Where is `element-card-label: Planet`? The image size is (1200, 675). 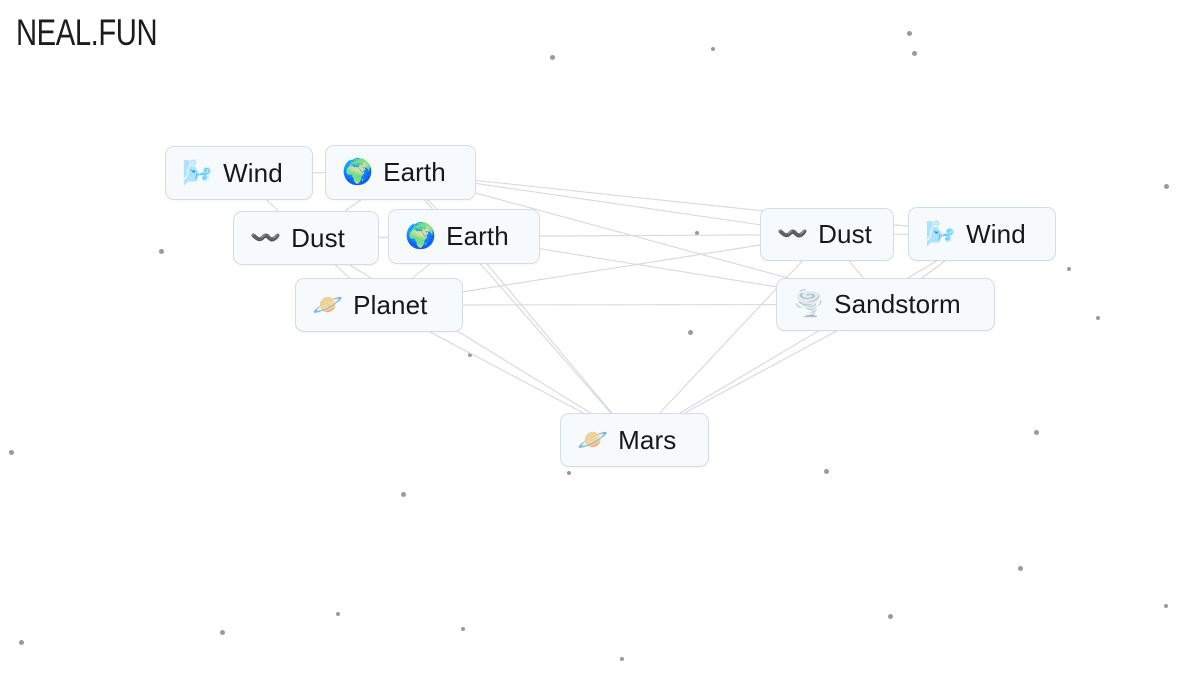
element-card-label: Planet is located at coordinates (390, 304).